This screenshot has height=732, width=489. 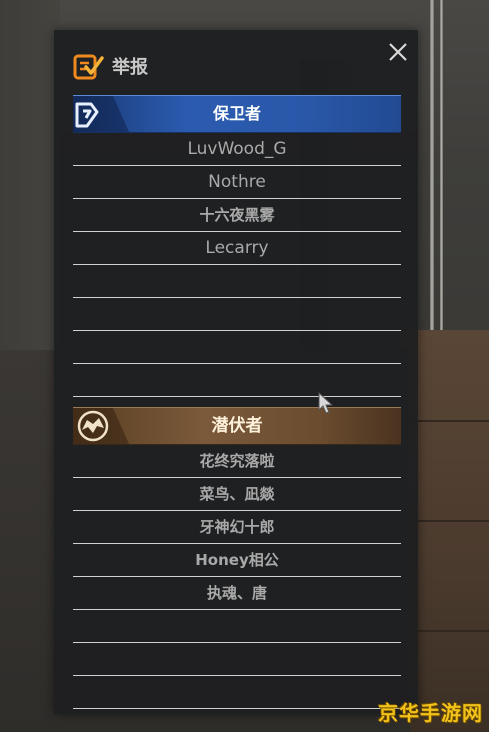 I want to click on dialog-title: 举报, so click(x=130, y=67).